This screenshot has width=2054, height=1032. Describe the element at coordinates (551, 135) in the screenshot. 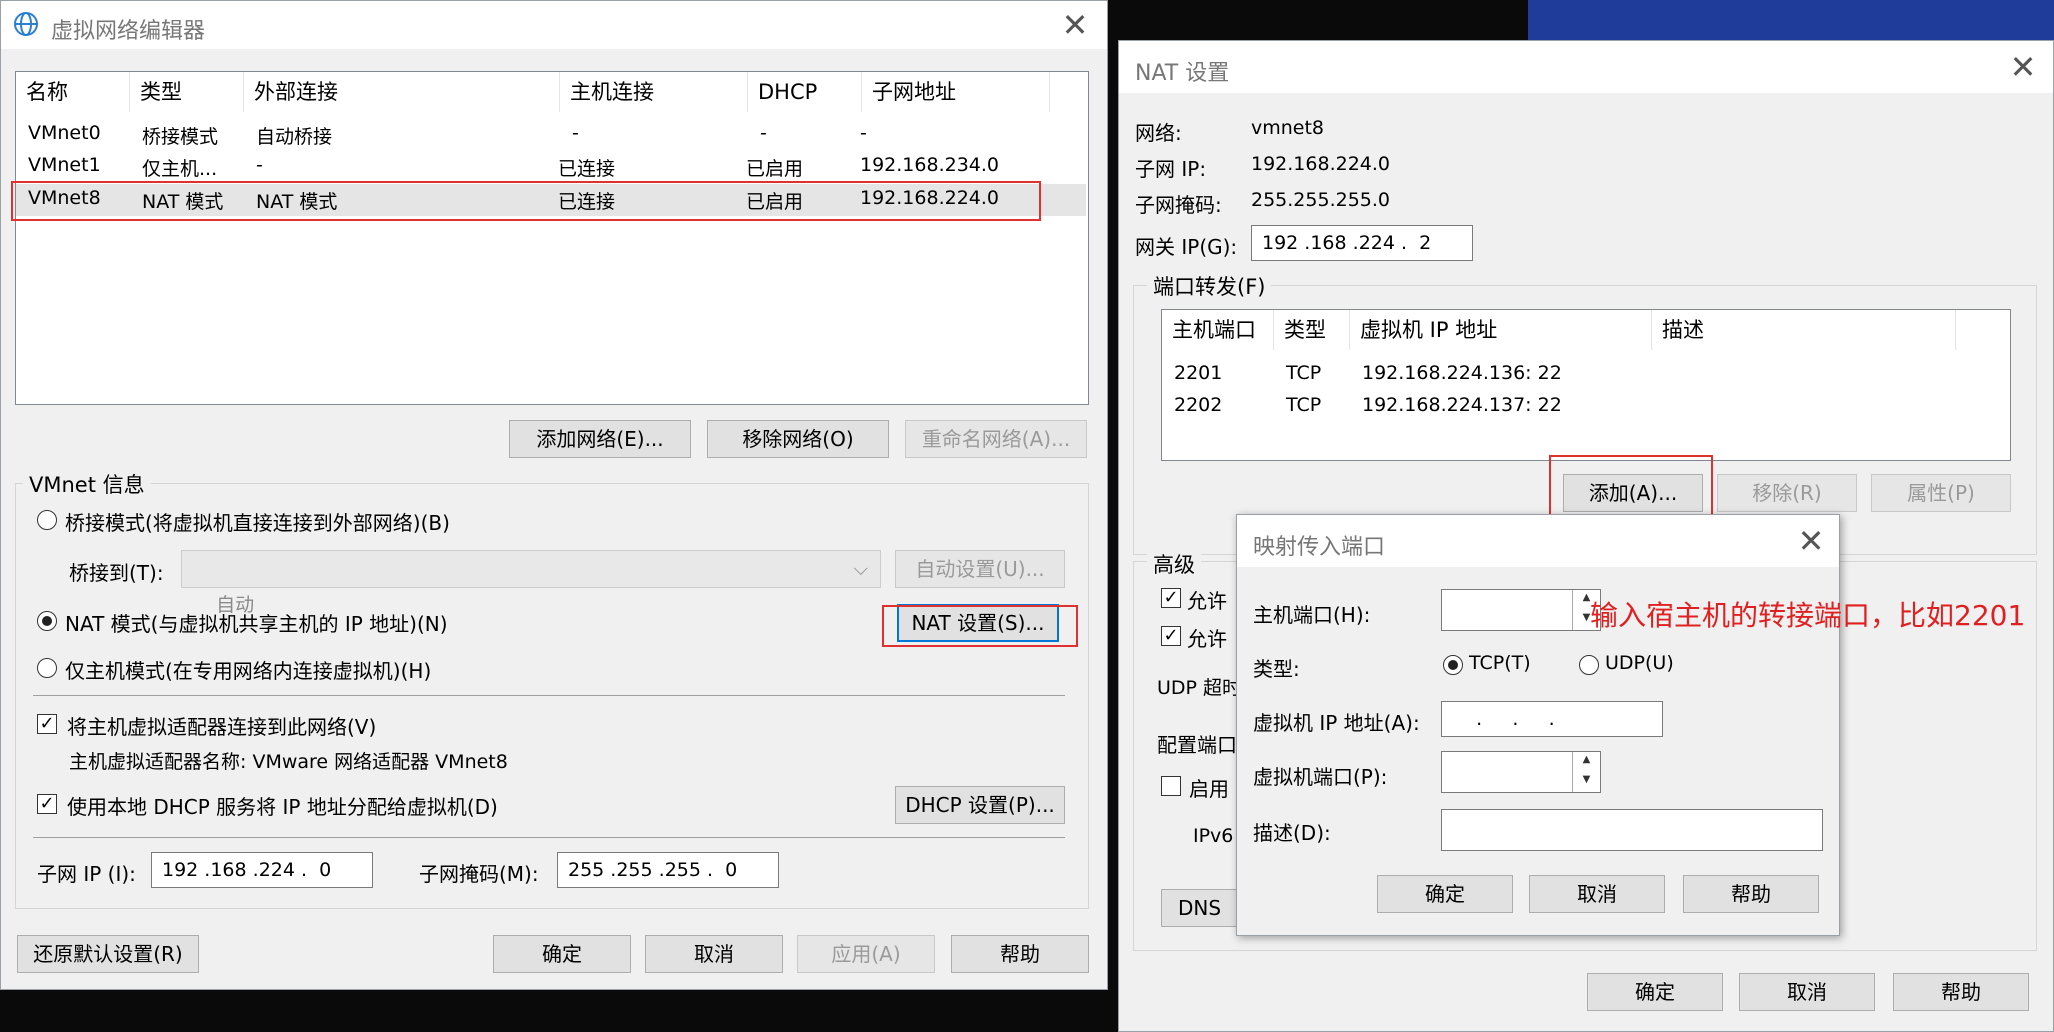

I see `table-row: VMnet0 桥接模式 自动桥接 - - -` at that location.